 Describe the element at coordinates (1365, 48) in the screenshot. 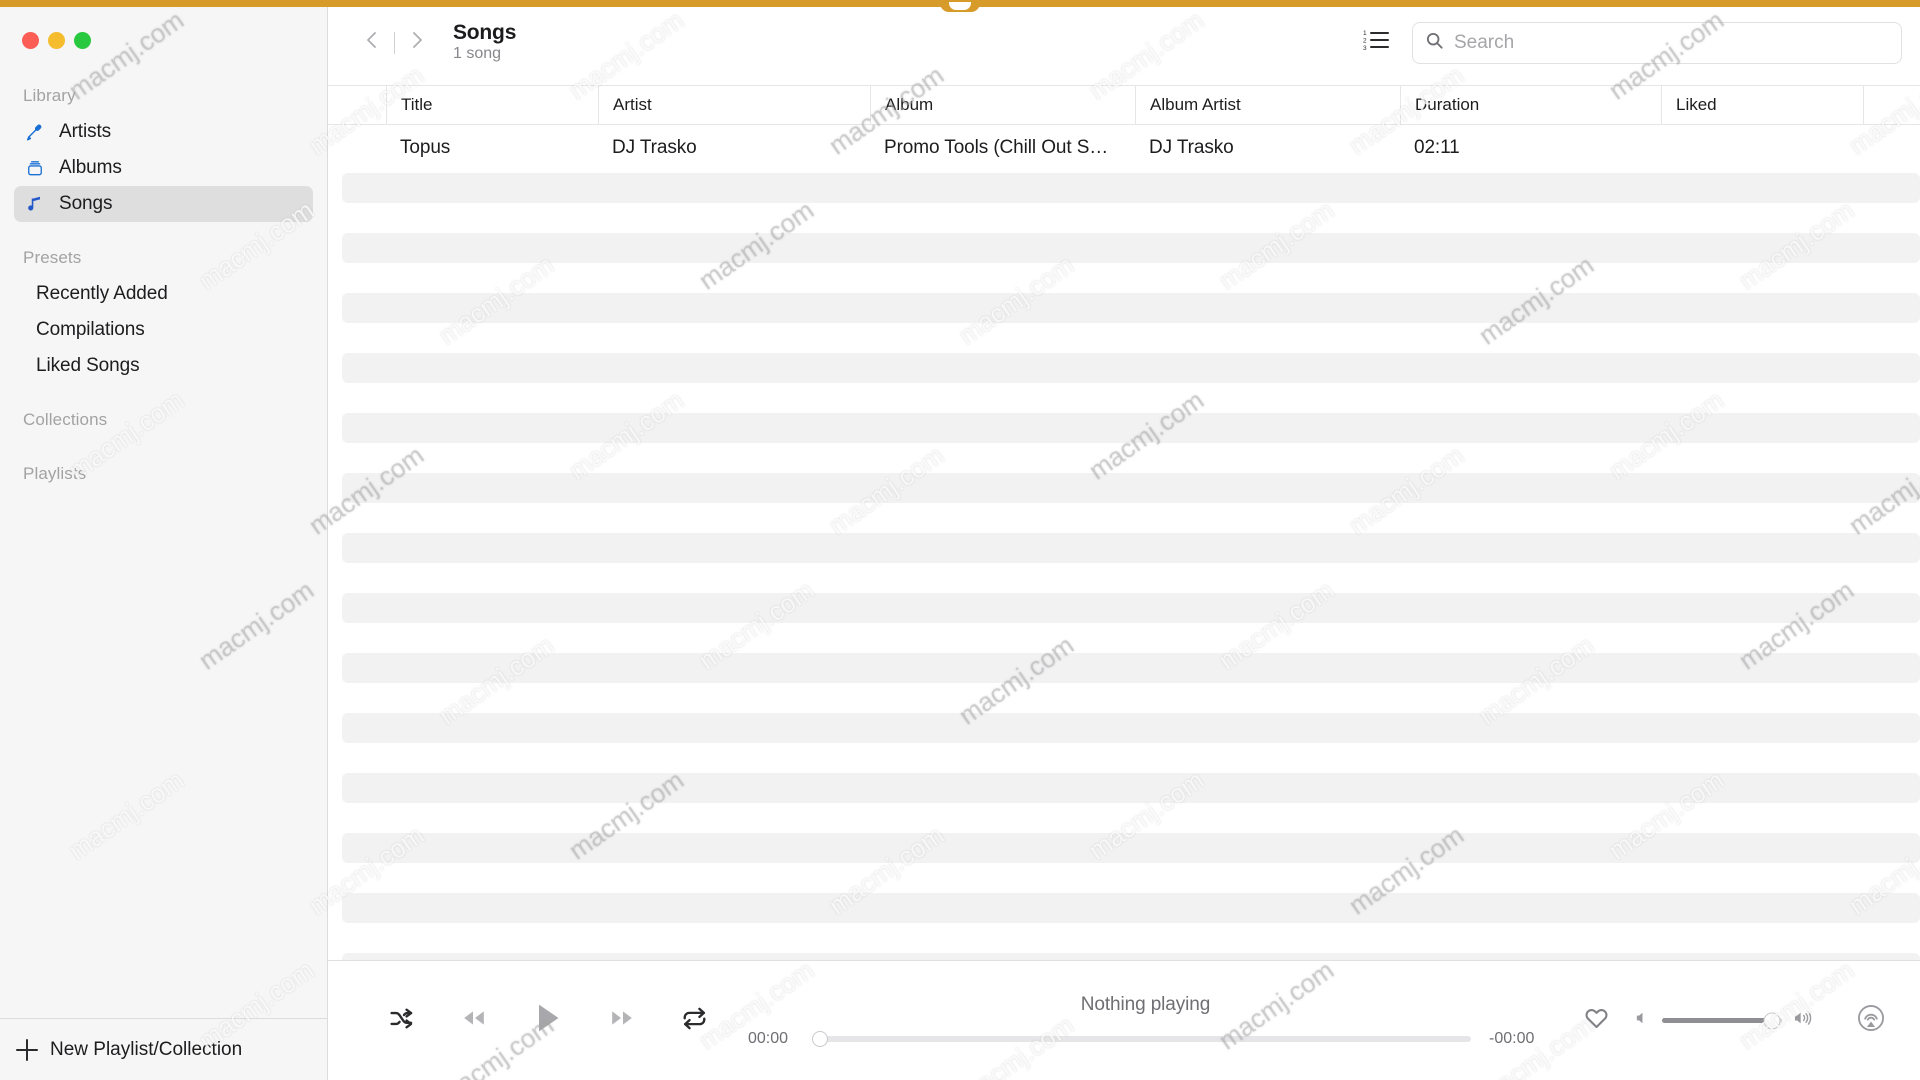

I see `svg-text: 3` at that location.